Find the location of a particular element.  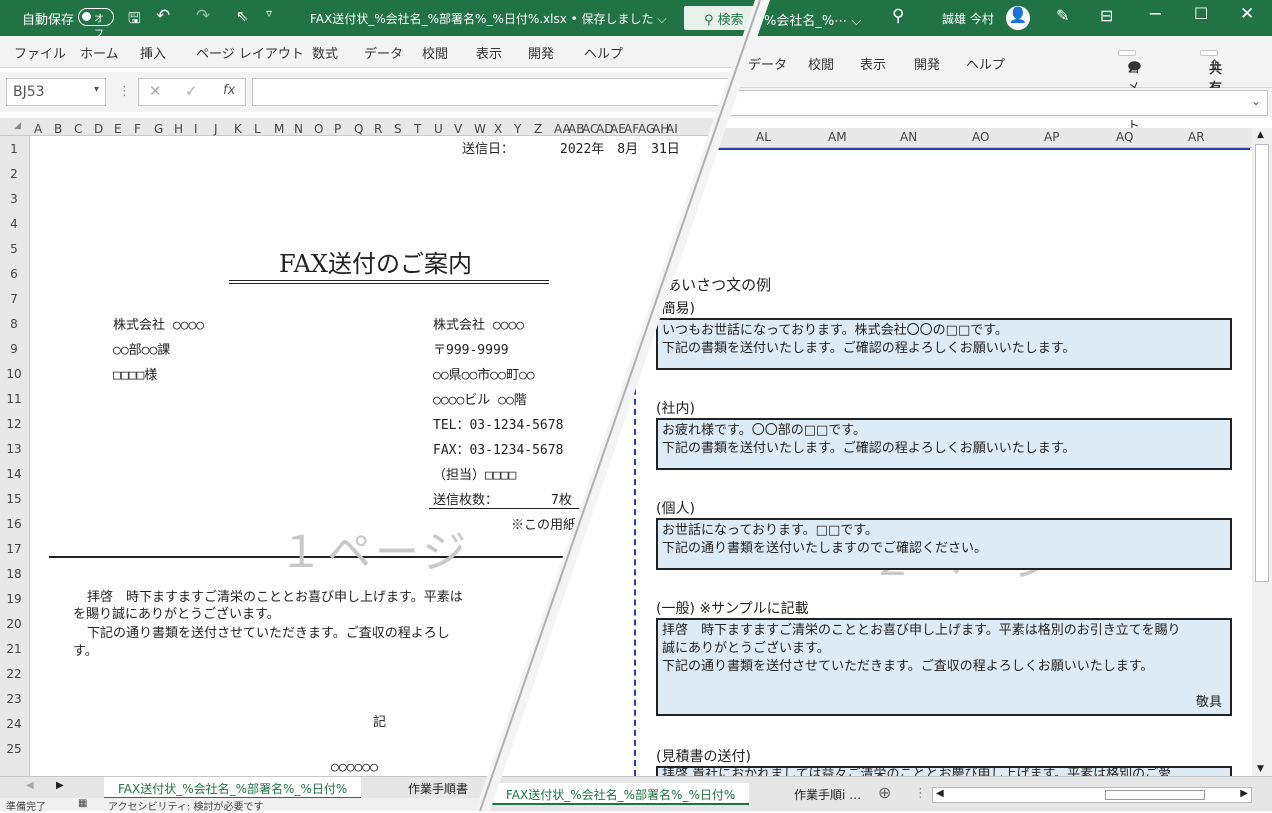

column-header: N is located at coordinates (298, 129).